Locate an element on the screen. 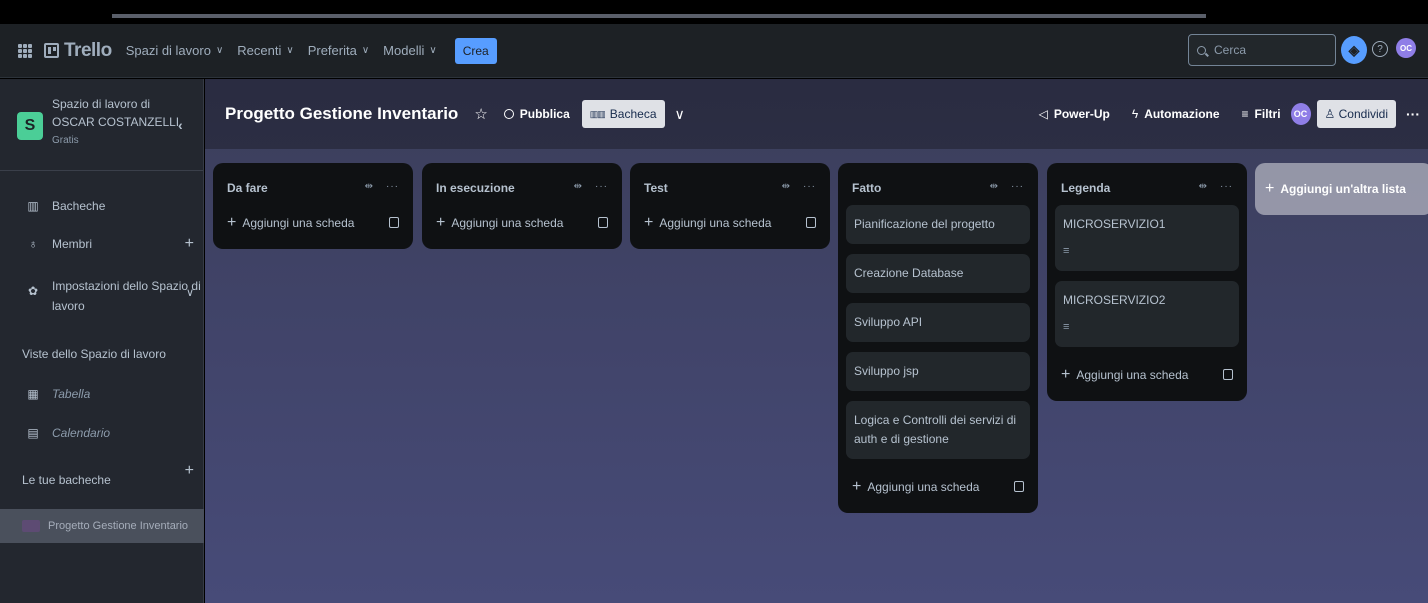 Image resolution: width=1428 pixels, height=603 pixels. card: Sviluppo API is located at coordinates (938, 322).